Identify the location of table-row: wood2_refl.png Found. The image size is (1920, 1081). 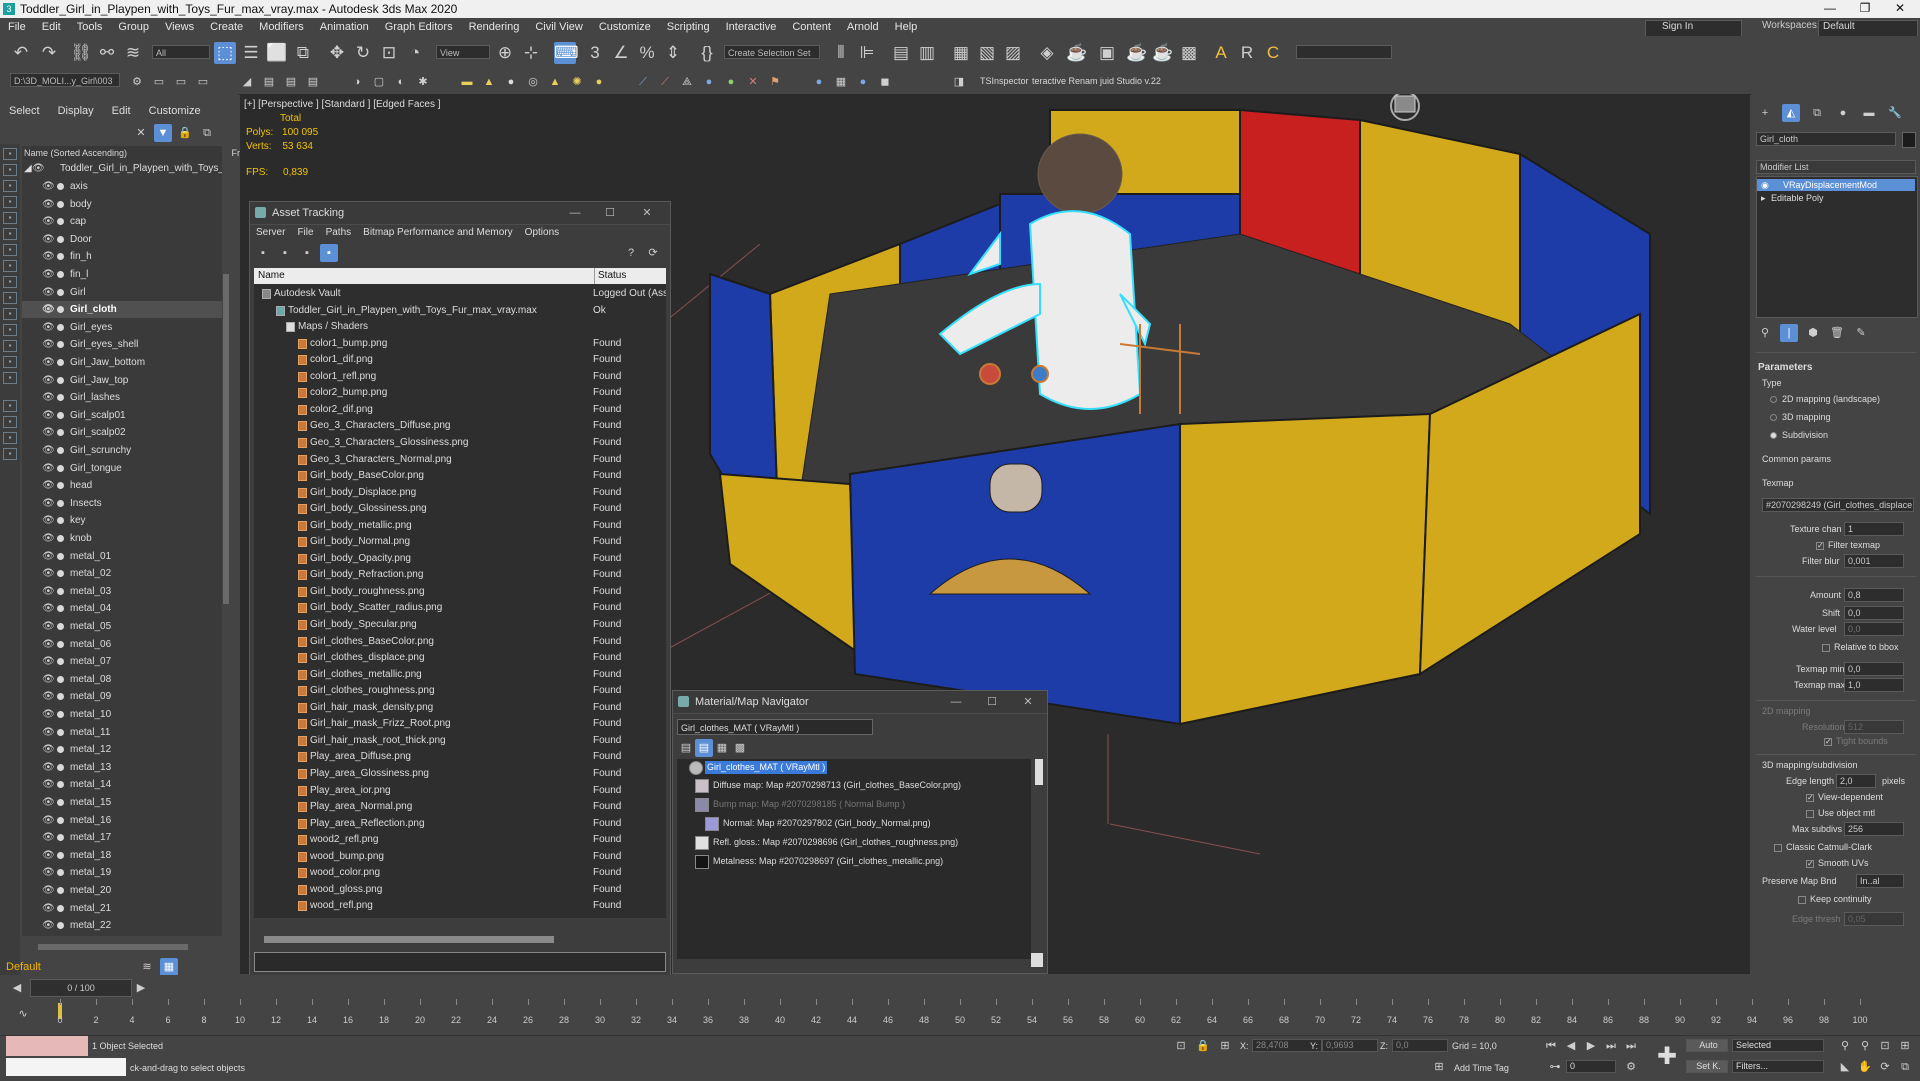
(460, 840).